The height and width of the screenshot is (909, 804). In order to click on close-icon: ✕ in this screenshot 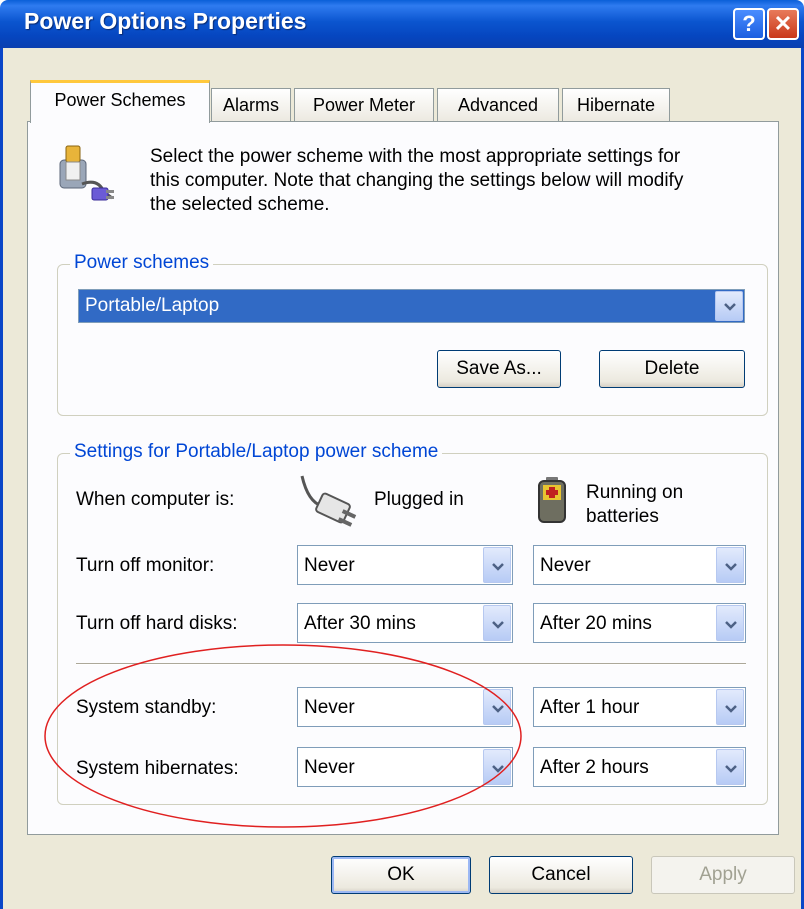, I will do `click(783, 23)`.